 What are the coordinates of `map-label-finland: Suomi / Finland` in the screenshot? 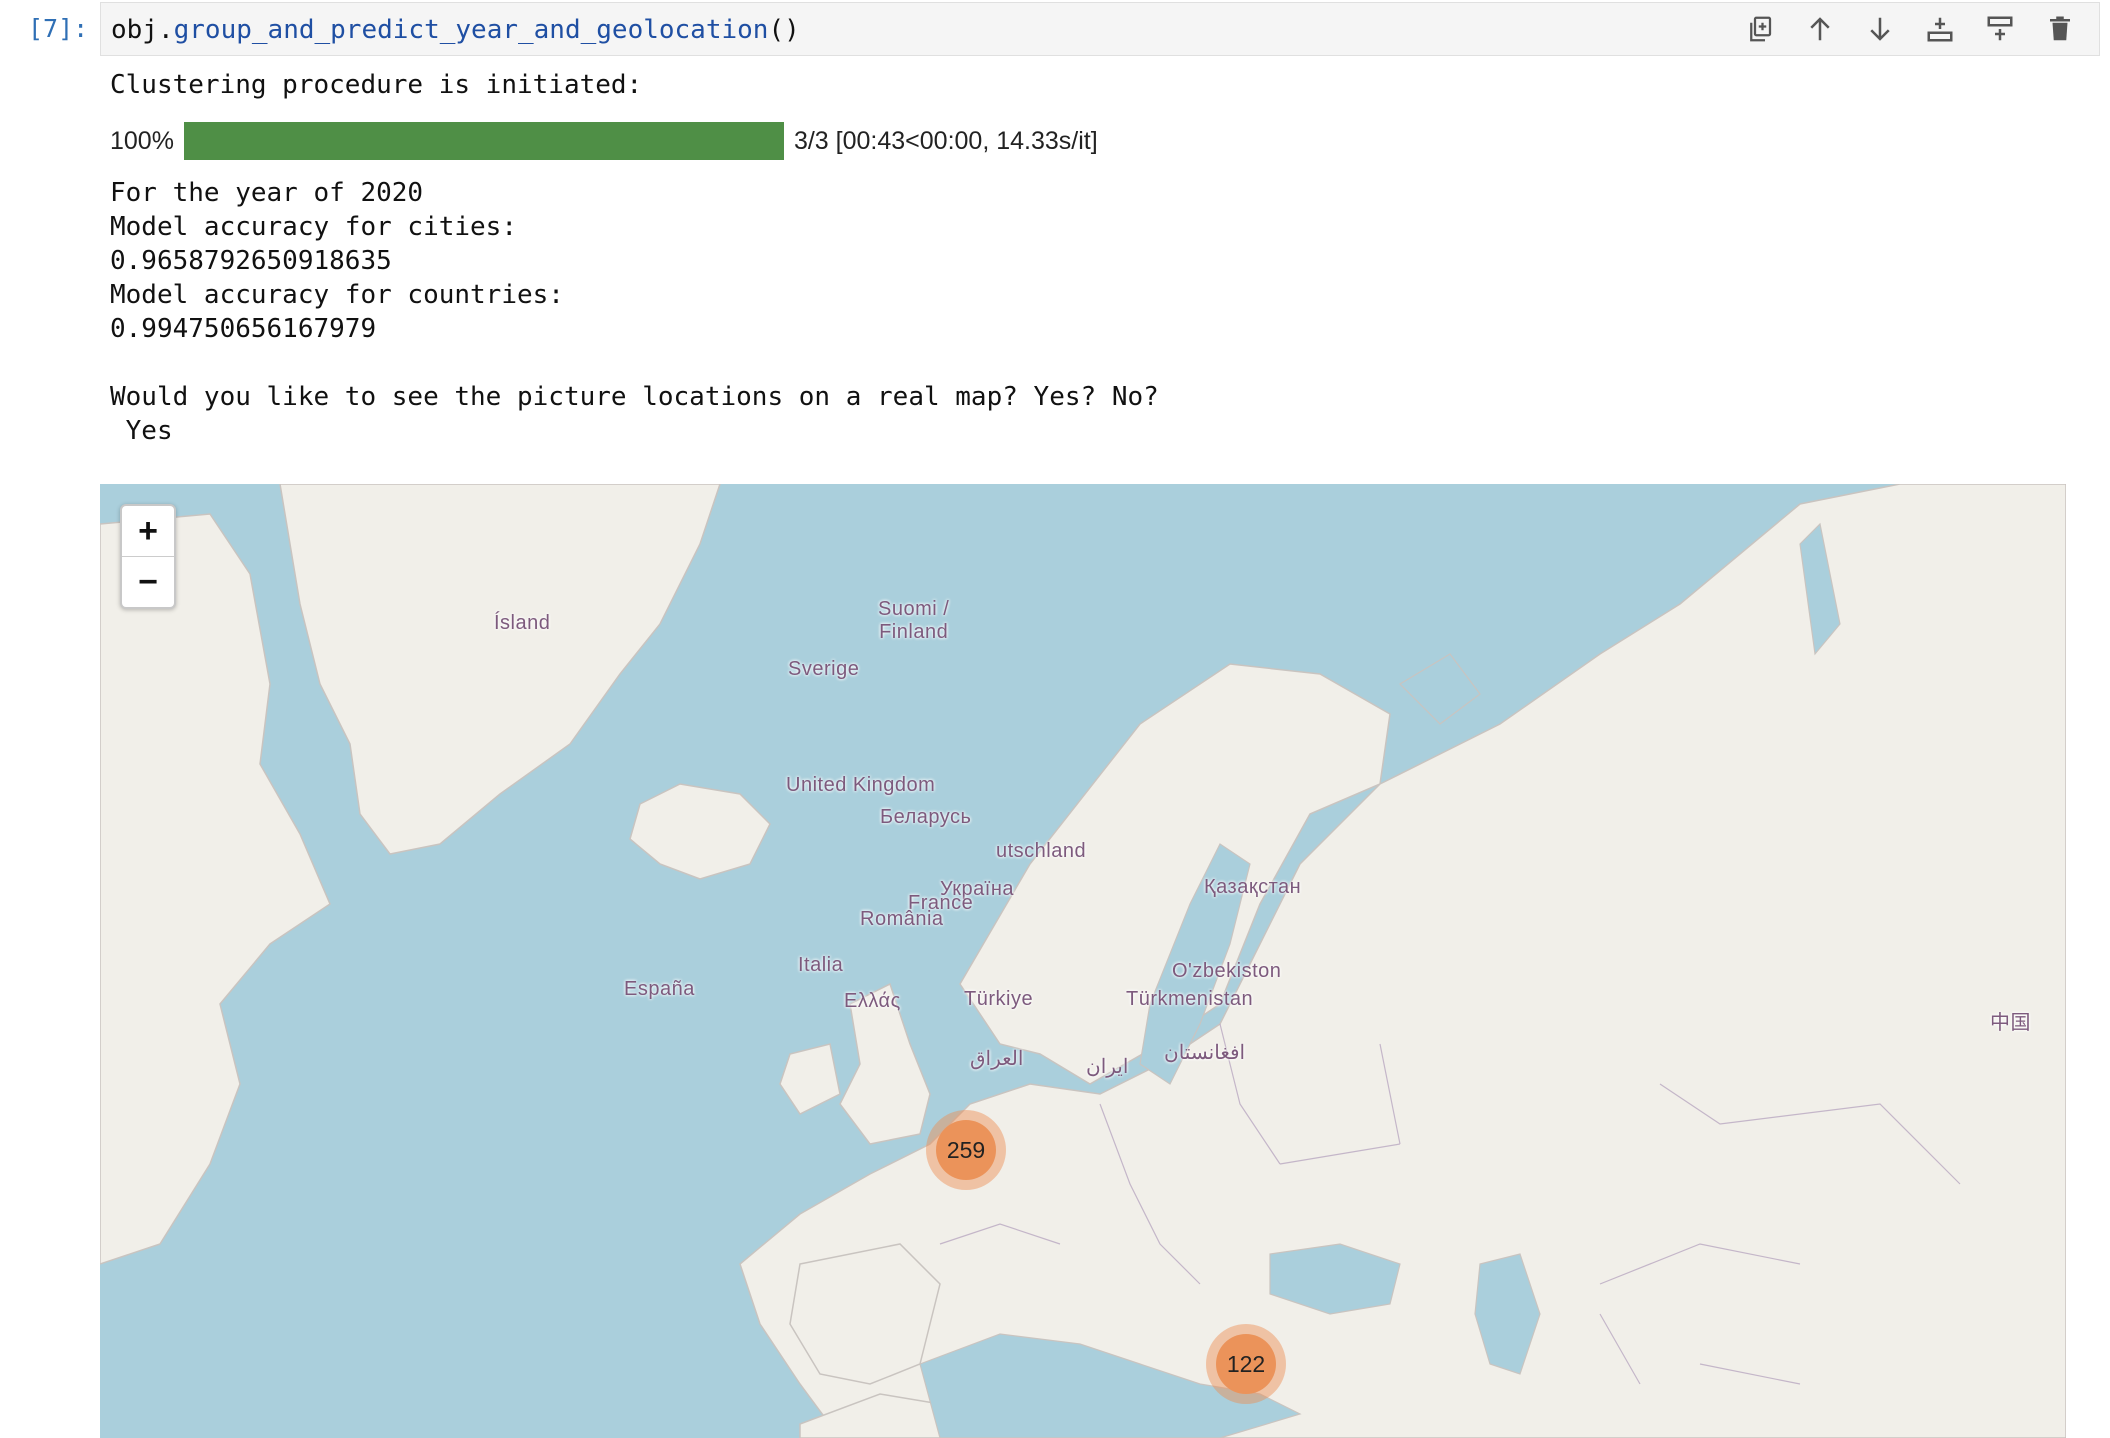 It's located at (914, 620).